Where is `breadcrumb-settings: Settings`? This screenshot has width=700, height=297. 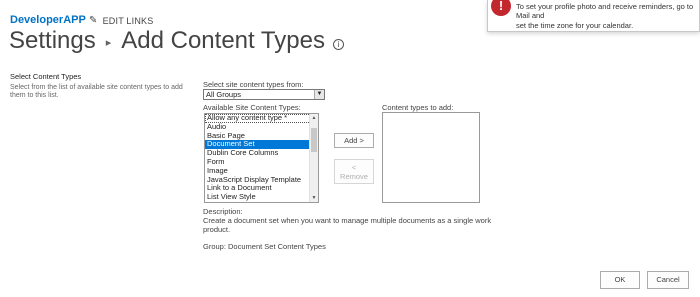 breadcrumb-settings: Settings is located at coordinates (52, 41).